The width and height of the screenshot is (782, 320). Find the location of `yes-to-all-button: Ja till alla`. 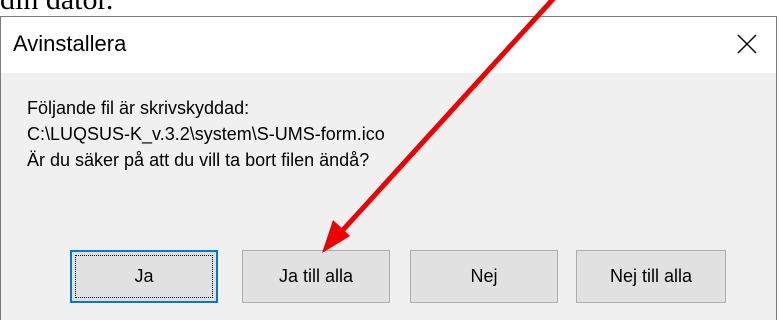

yes-to-all-button: Ja till alla is located at coordinates (316, 276).